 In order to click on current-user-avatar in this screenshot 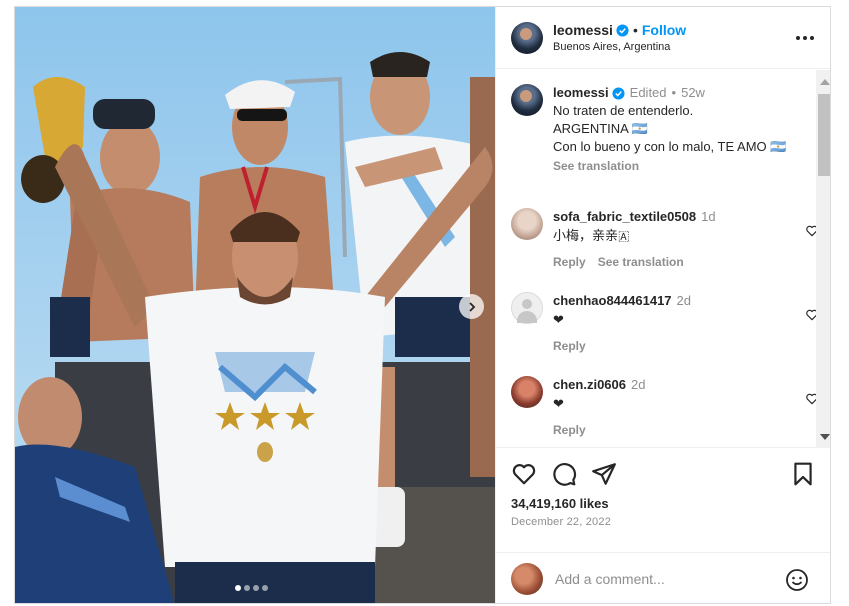, I will do `click(527, 579)`.